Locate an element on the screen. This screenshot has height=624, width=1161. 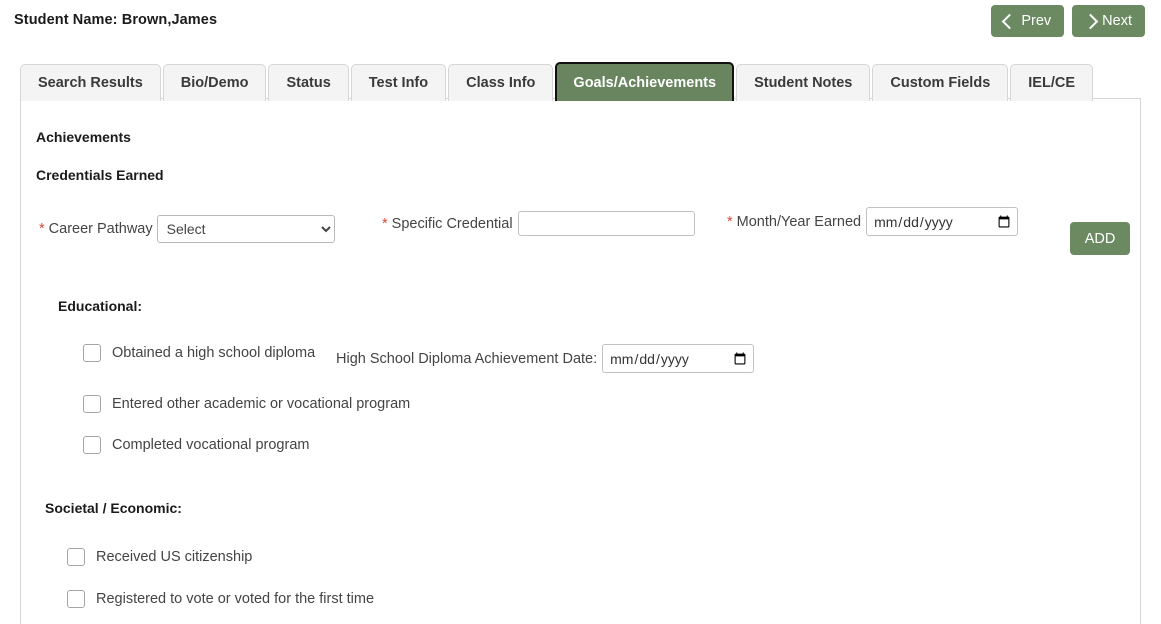
tab-test-info: Test Info is located at coordinates (398, 82).